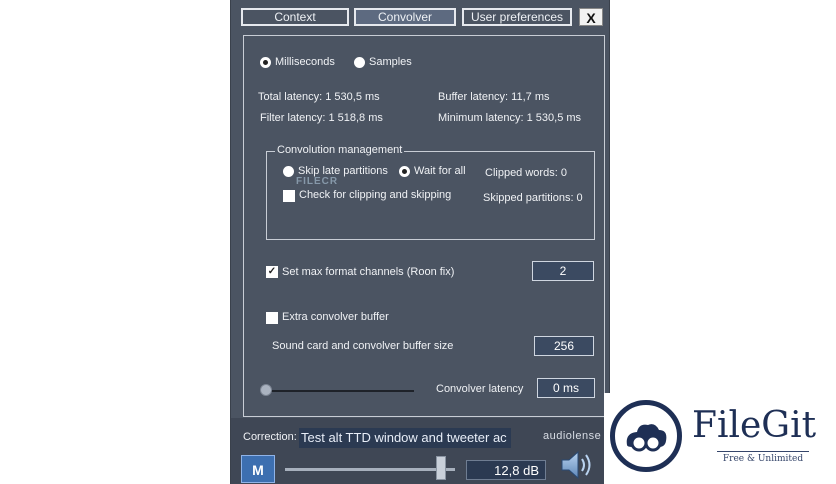 The width and height of the screenshot is (836, 484). What do you see at coordinates (335, 317) in the screenshot?
I see `extra-buffer-label: Extra convolver buffer` at bounding box center [335, 317].